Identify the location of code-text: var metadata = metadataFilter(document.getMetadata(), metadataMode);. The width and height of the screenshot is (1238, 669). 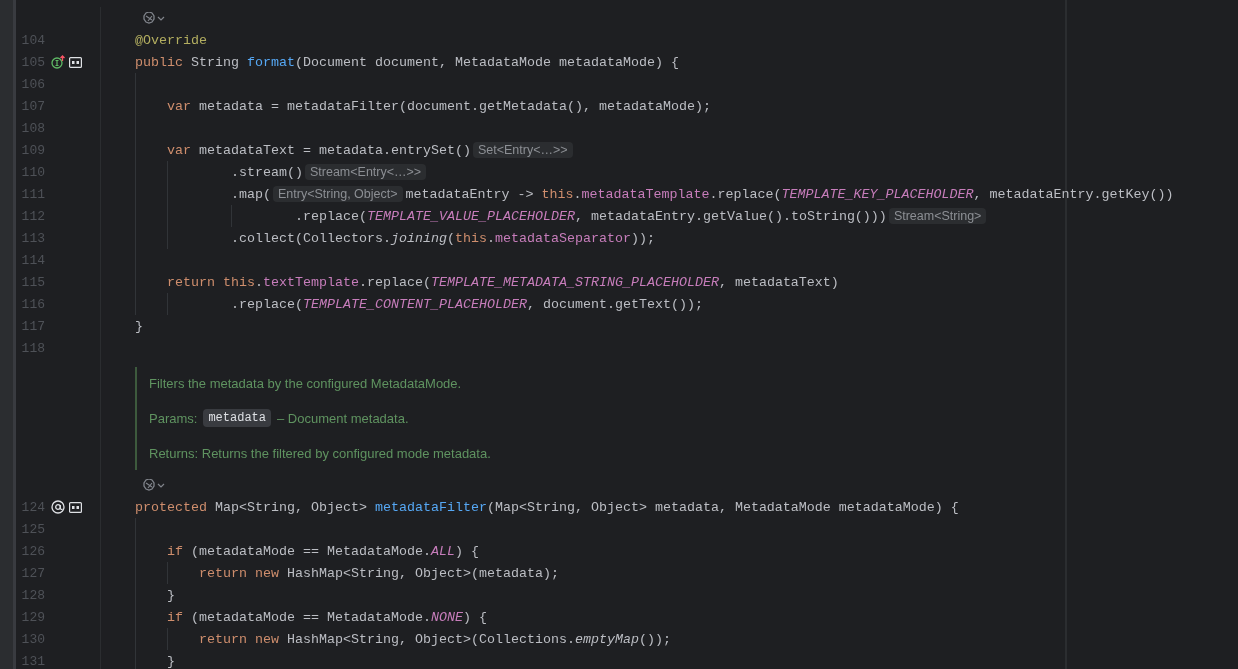
(439, 106).